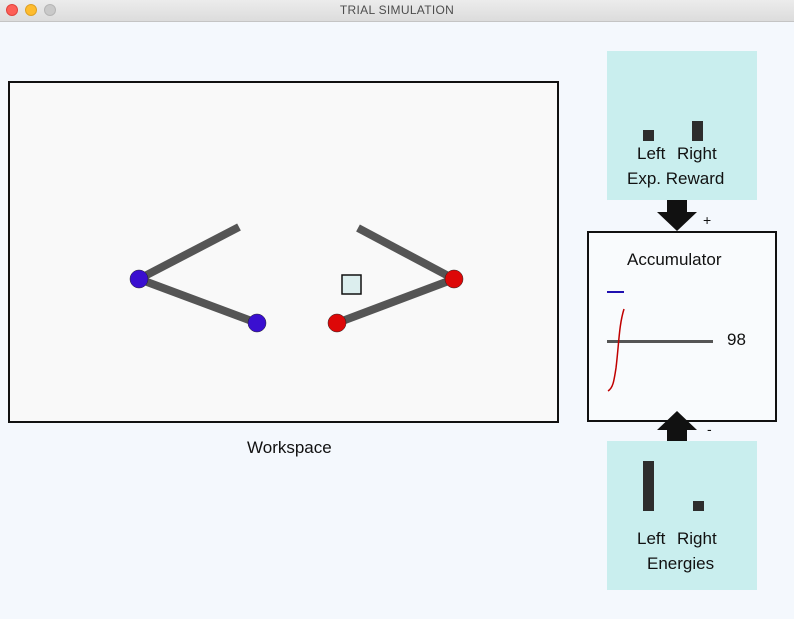 Image resolution: width=794 pixels, height=619 pixels. Describe the element at coordinates (454, 279) in the screenshot. I see `right-shoulder-joint` at that location.